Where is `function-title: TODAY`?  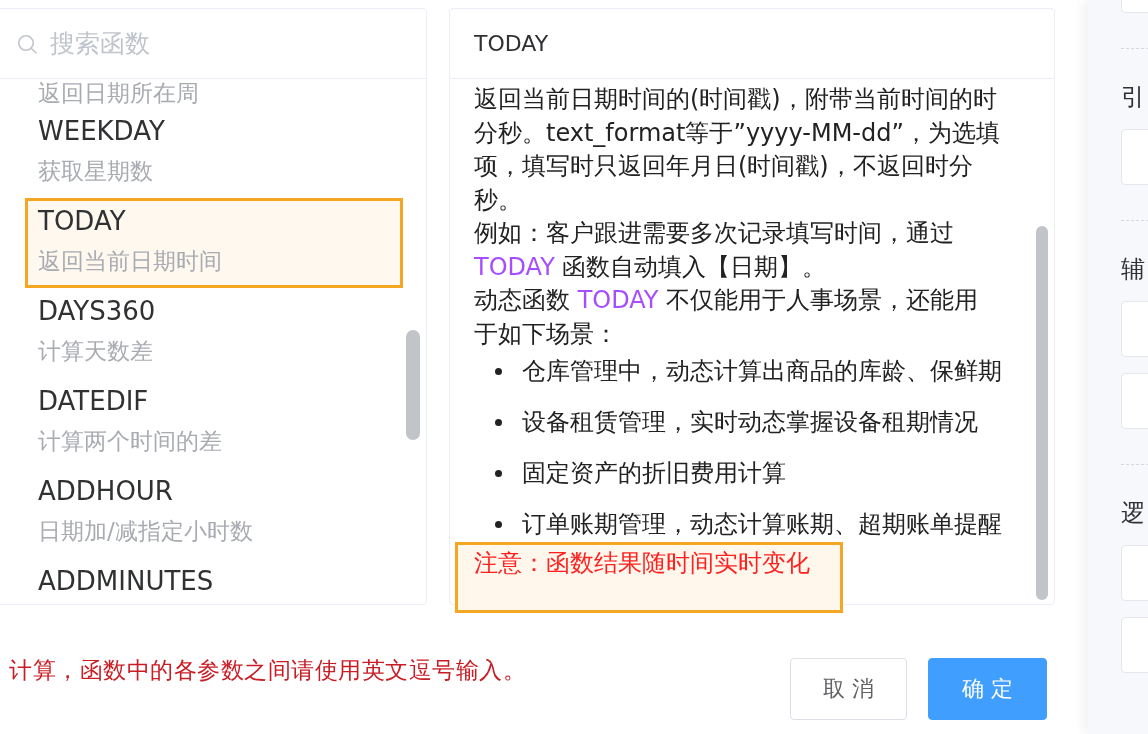 function-title: TODAY is located at coordinates (511, 43).